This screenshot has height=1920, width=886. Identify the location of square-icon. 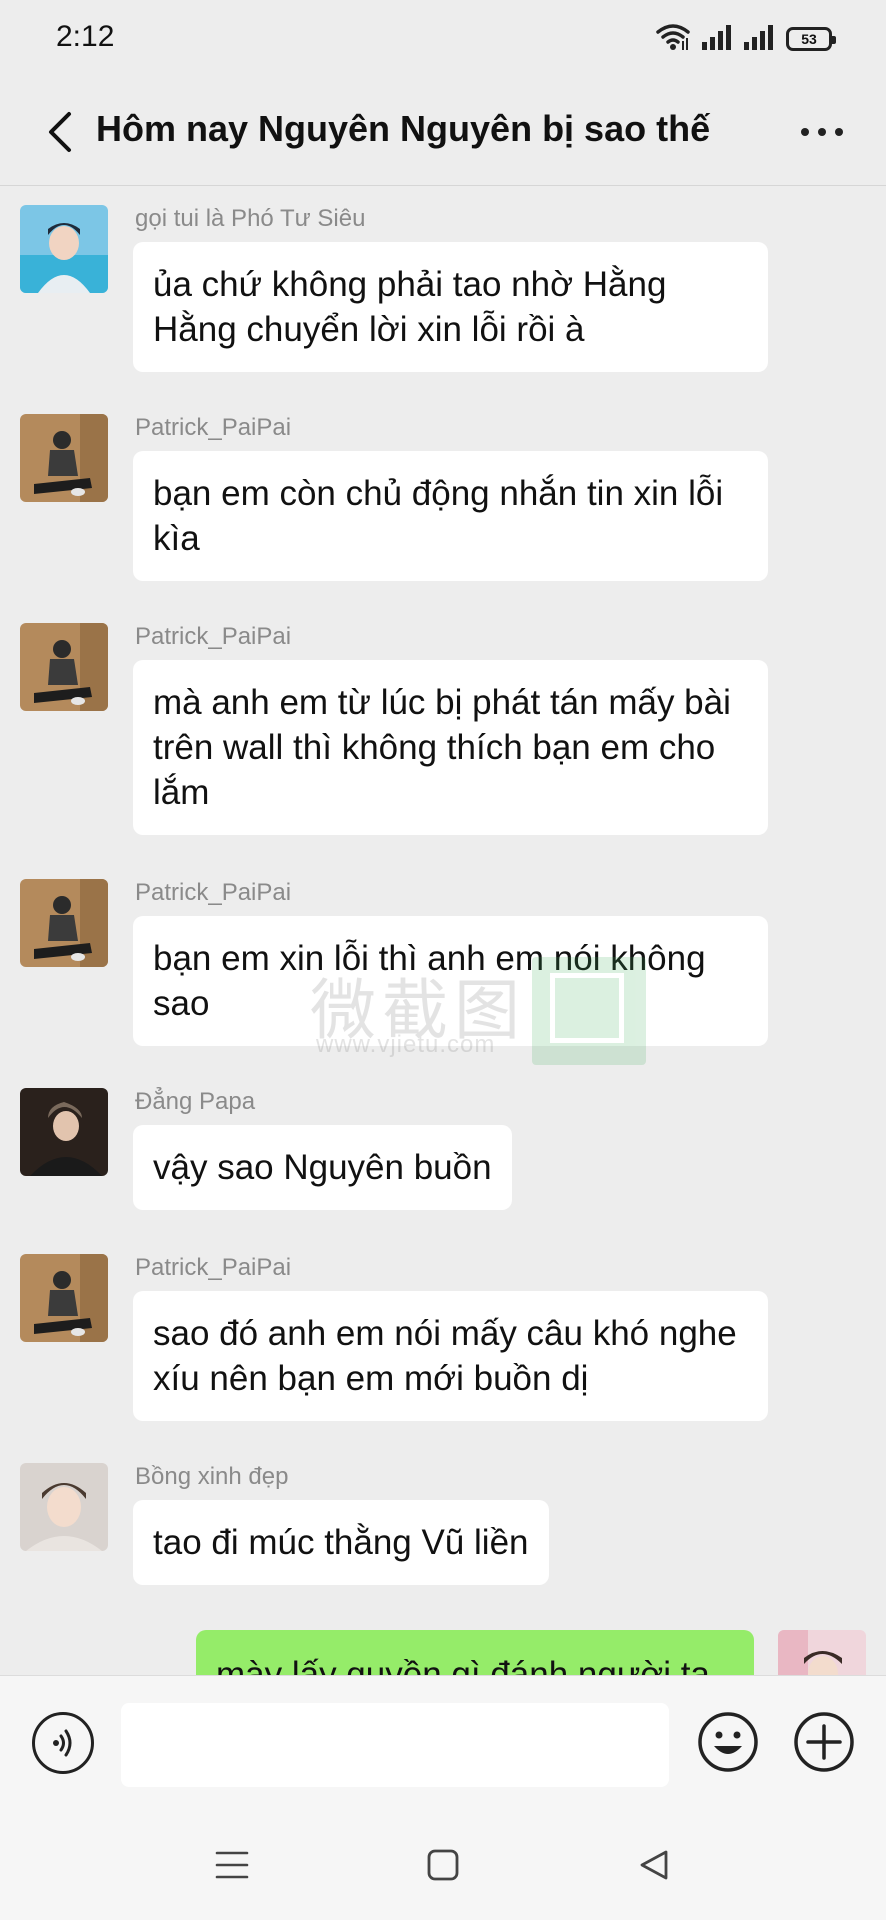
(443, 1865).